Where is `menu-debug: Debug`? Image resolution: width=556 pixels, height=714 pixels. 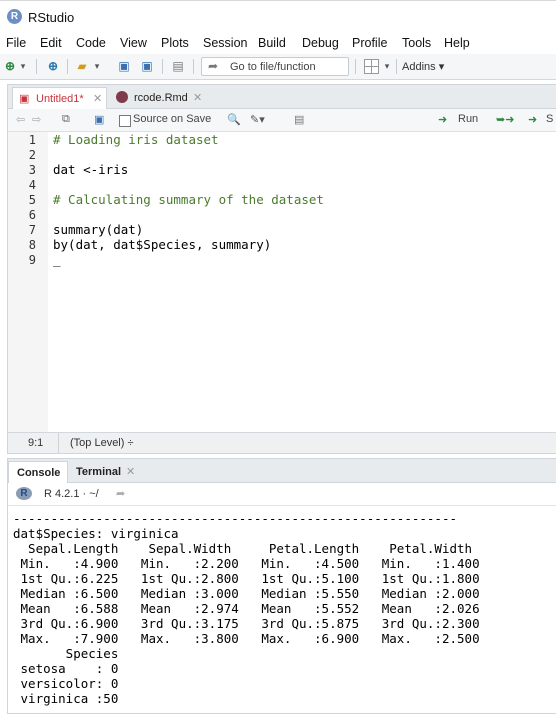 menu-debug: Debug is located at coordinates (320, 43).